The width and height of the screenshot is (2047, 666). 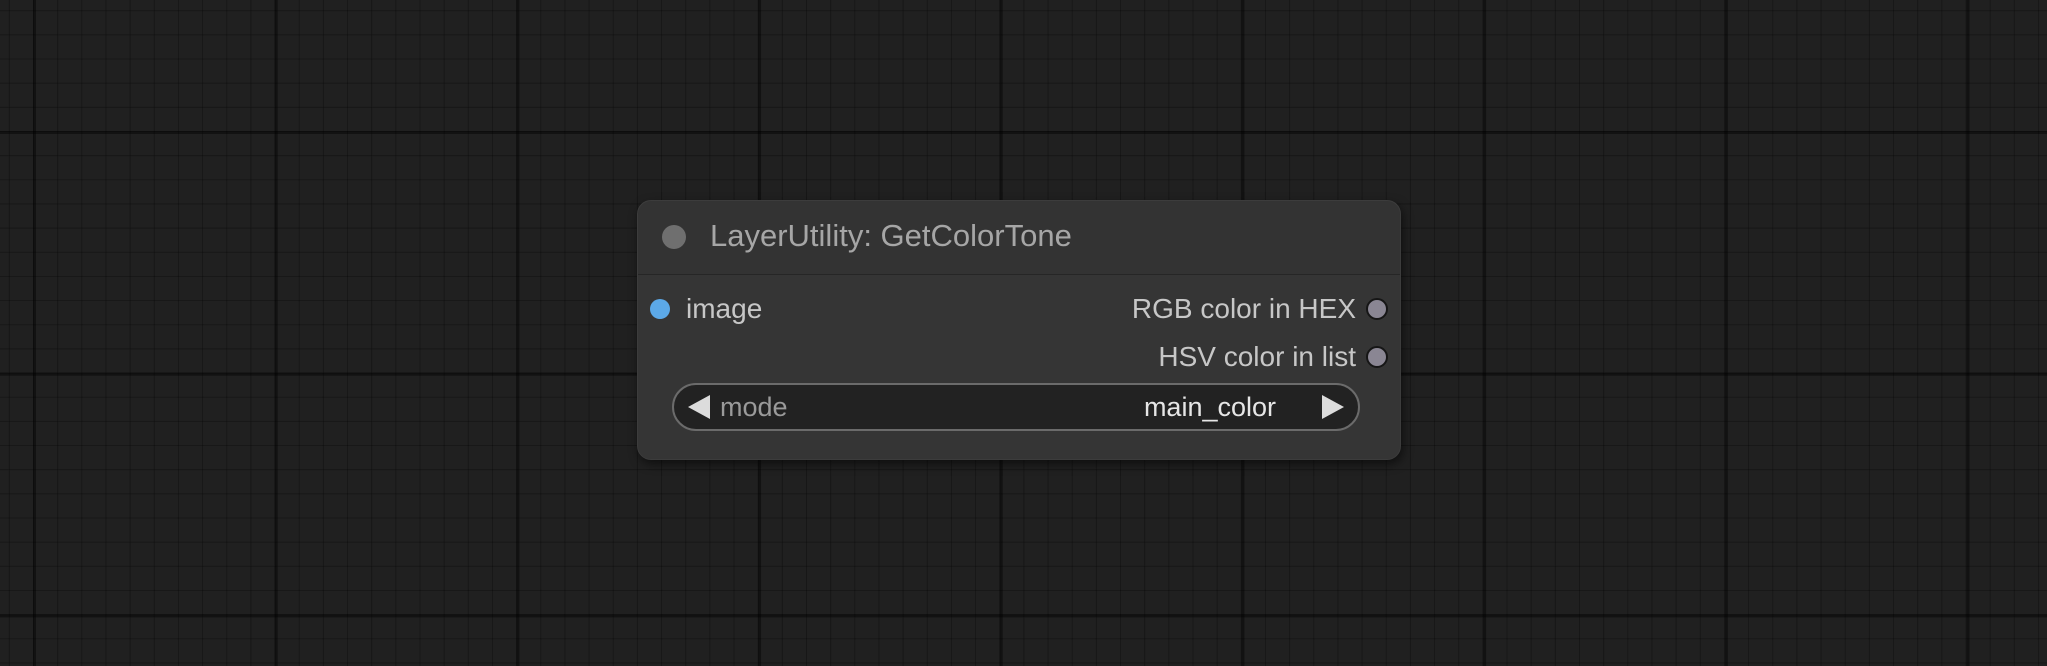 I want to click on mode-combo-widget: mode main_color, so click(x=1016, y=407).